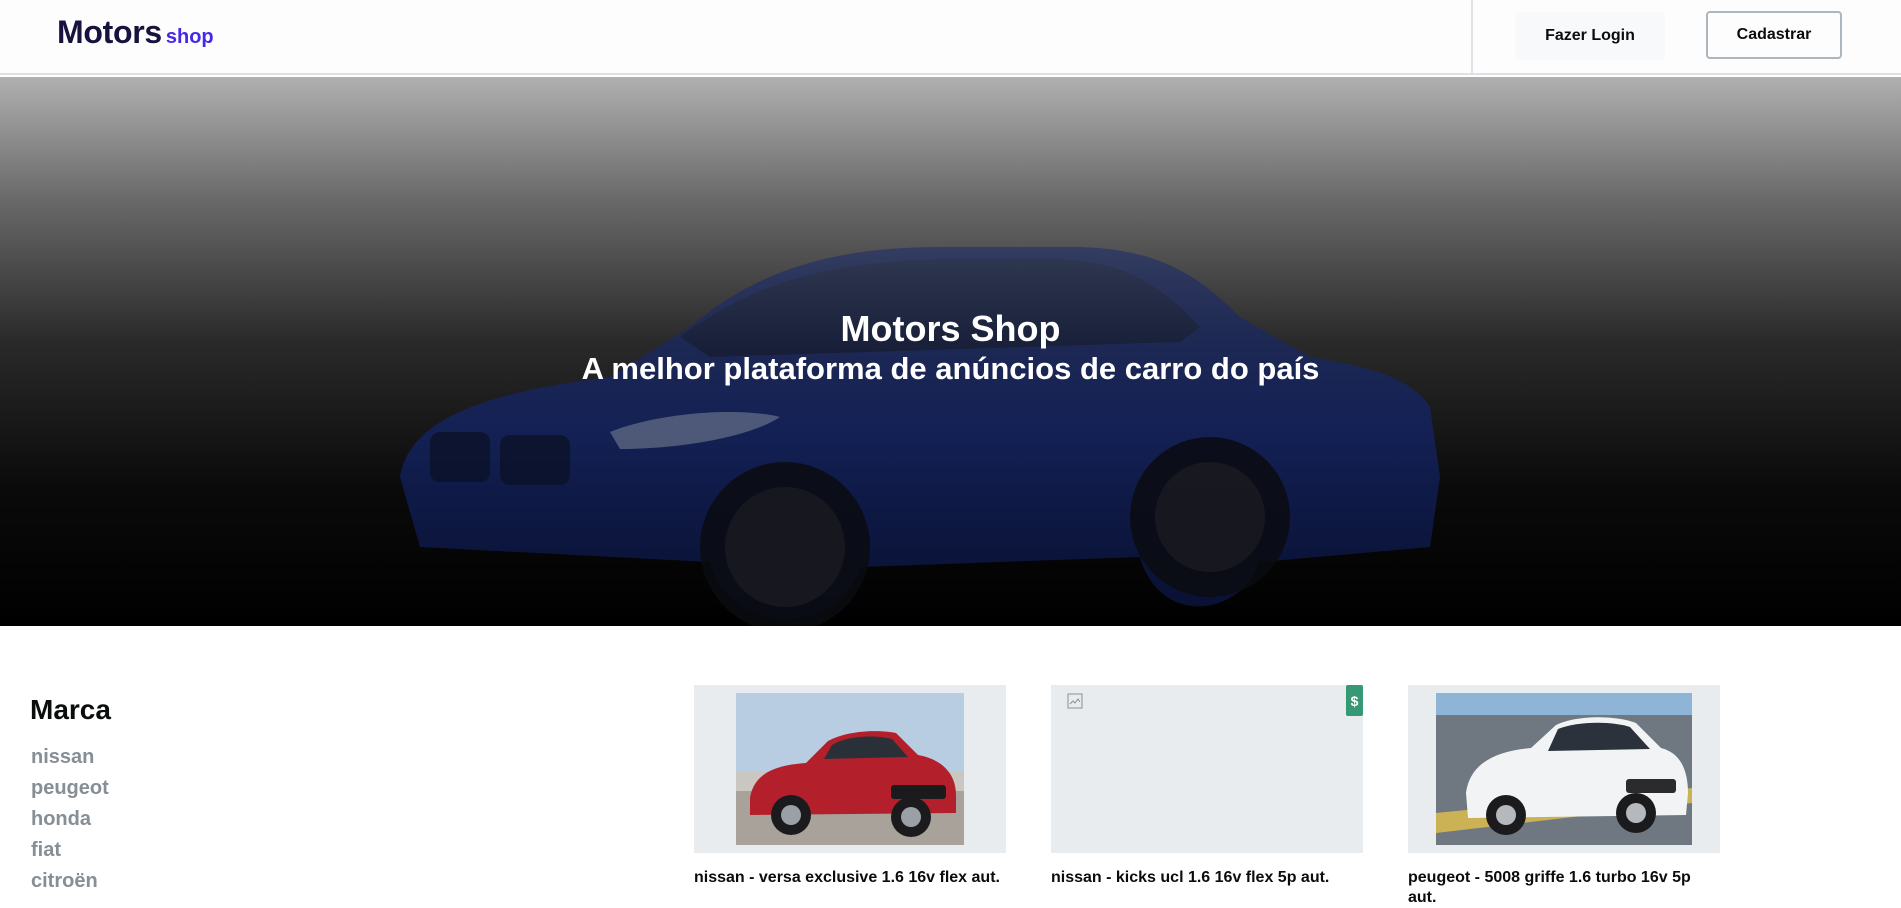 The width and height of the screenshot is (1901, 908). Describe the element at coordinates (950, 328) in the screenshot. I see `hero-title: Motors Shop` at that location.